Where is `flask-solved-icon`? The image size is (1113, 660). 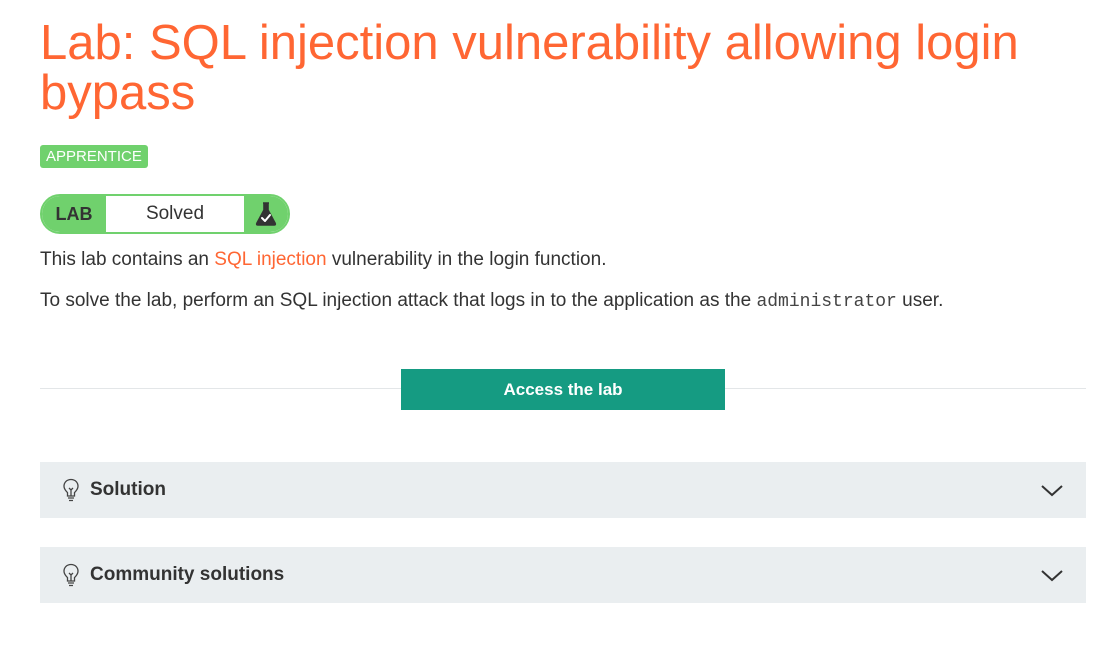
flask-solved-icon is located at coordinates (266, 214).